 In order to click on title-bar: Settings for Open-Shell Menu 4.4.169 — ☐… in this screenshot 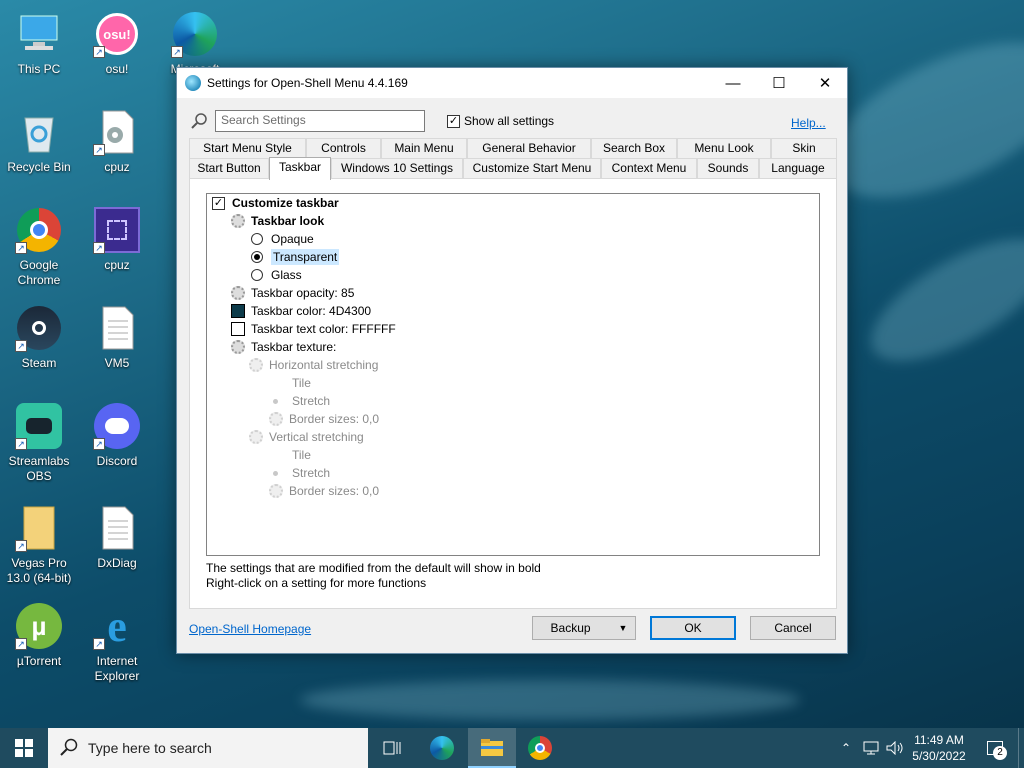, I will do `click(512, 83)`.